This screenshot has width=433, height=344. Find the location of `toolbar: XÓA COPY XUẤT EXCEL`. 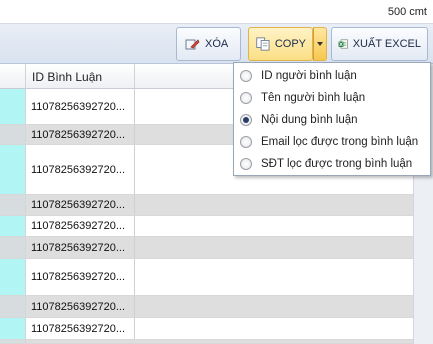

toolbar: XÓA COPY XUẤT EXCEL is located at coordinates (216, 44).